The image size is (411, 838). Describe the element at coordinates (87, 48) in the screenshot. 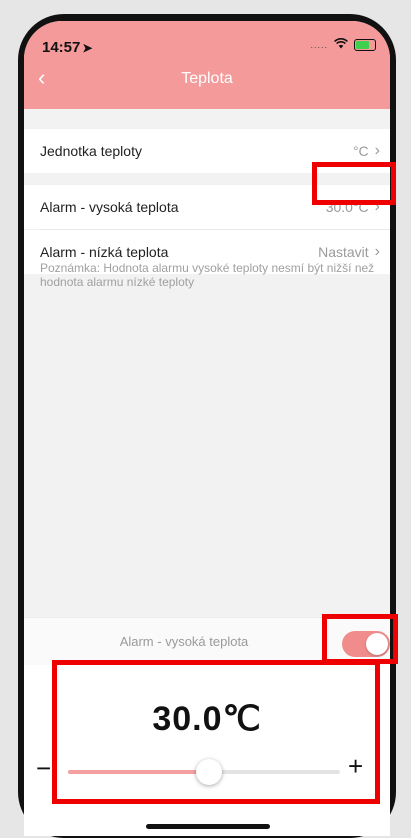

I see `location-arrow-icon: ➤` at that location.